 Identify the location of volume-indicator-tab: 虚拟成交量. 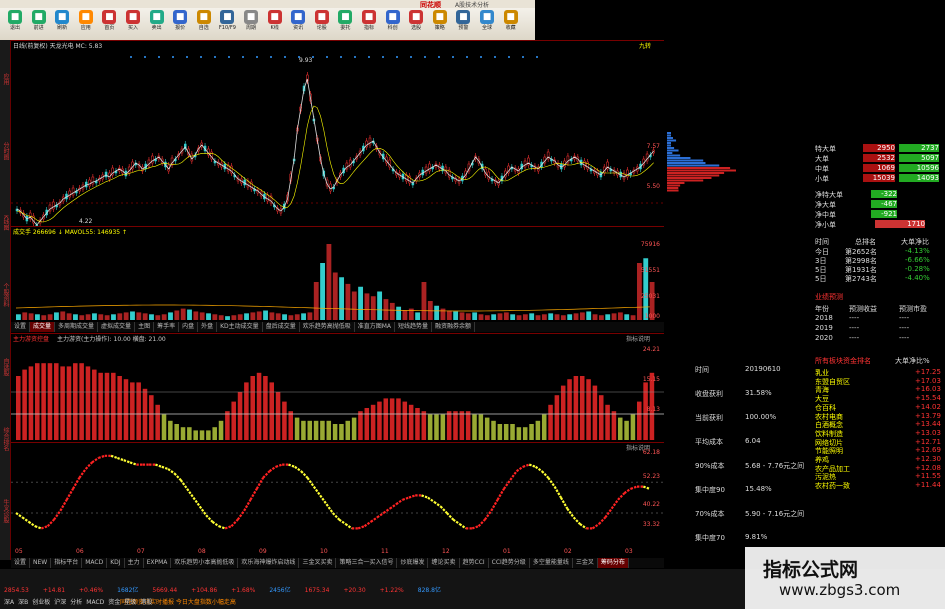
(117, 327).